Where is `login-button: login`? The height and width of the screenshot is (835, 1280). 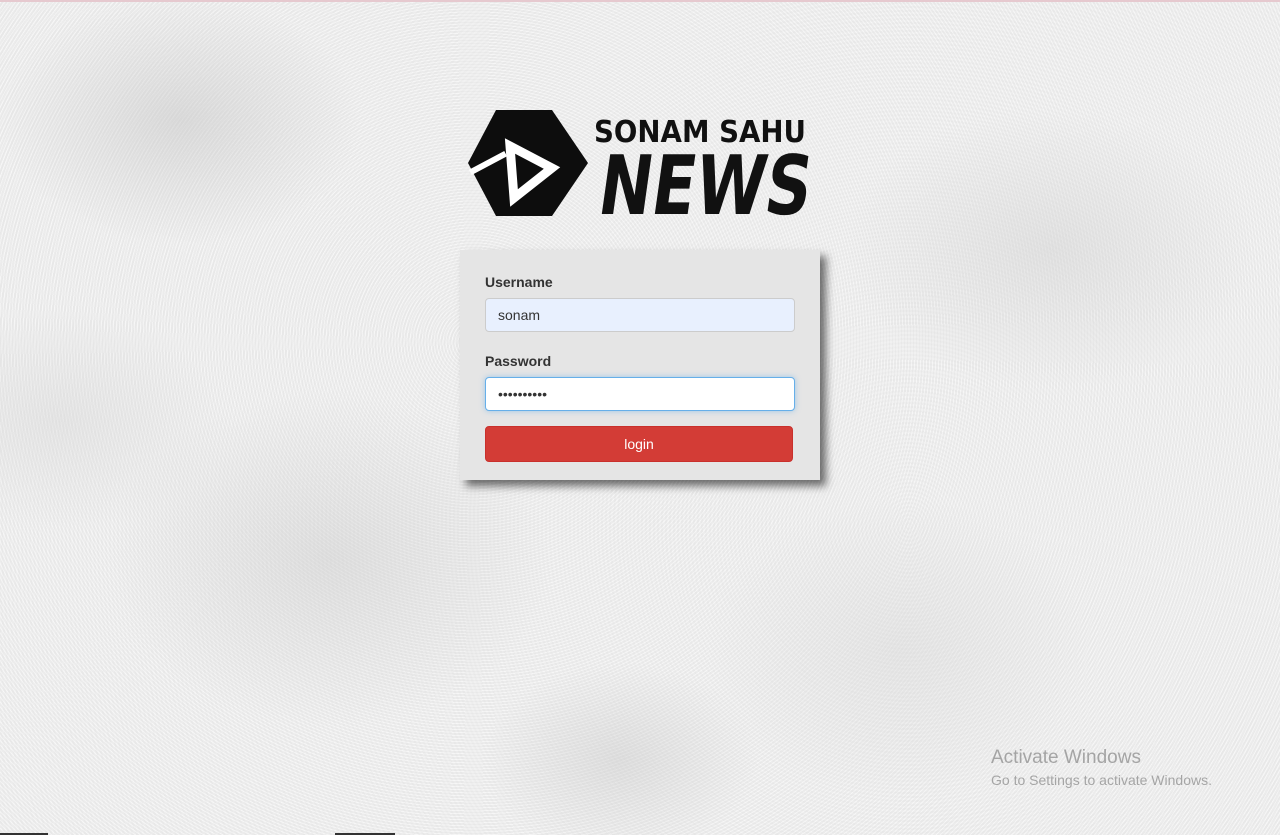 login-button: login is located at coordinates (639, 444).